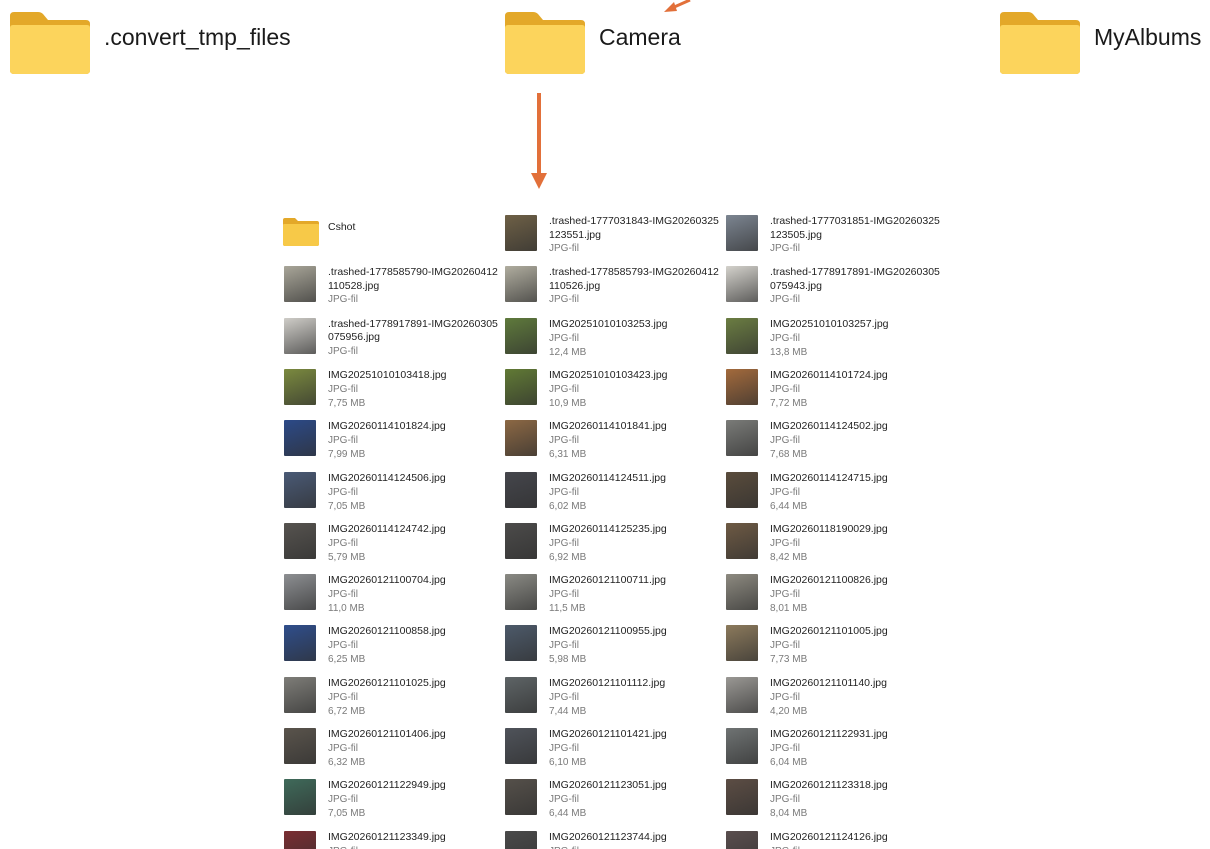 The height and width of the screenshot is (849, 1210). I want to click on file-item: IMG20251010103253.jpg JPG-fil 12,4 MB, so click(613, 339).